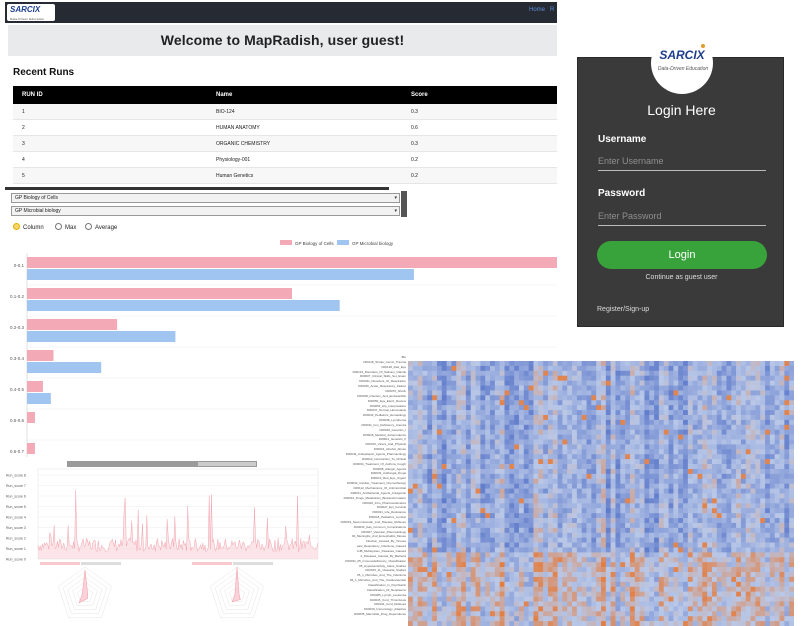 This screenshot has width=803, height=626. I want to click on radar-chart, so click(80, 590).